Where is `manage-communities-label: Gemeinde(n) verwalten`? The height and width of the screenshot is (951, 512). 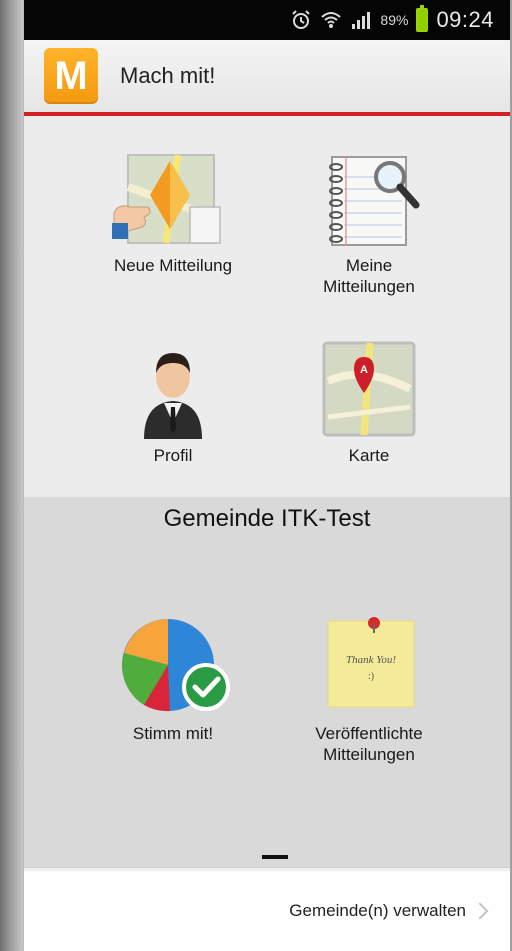
manage-communities-label: Gemeinde(n) verwalten is located at coordinates (377, 910).